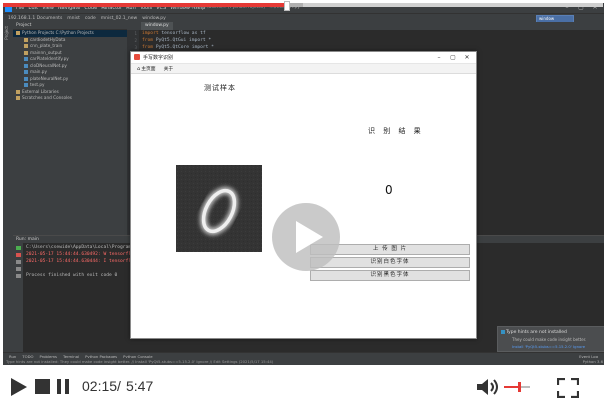 This screenshot has width=606, height=413. I want to click on info-icon, so click(503, 332).